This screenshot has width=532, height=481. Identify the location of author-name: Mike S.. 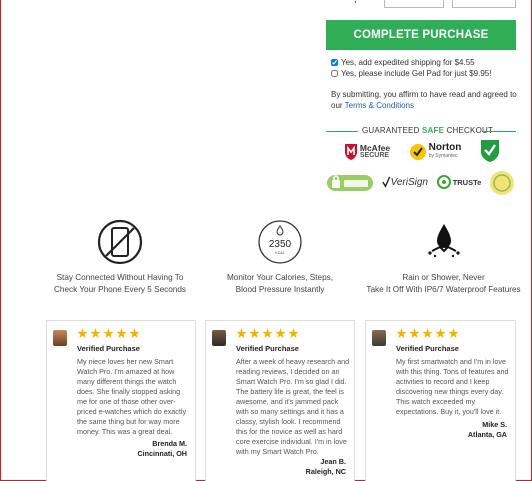
(494, 424).